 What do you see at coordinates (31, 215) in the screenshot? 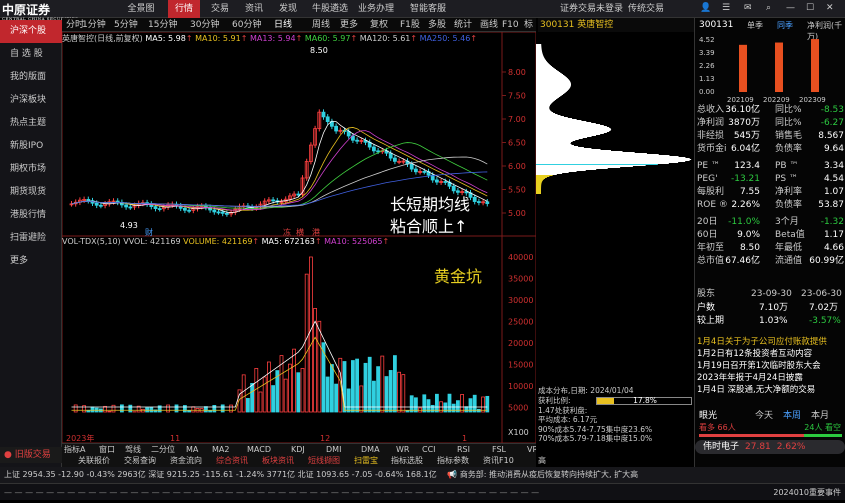
I see `sidebar-item-8: 港股行情` at bounding box center [31, 215].